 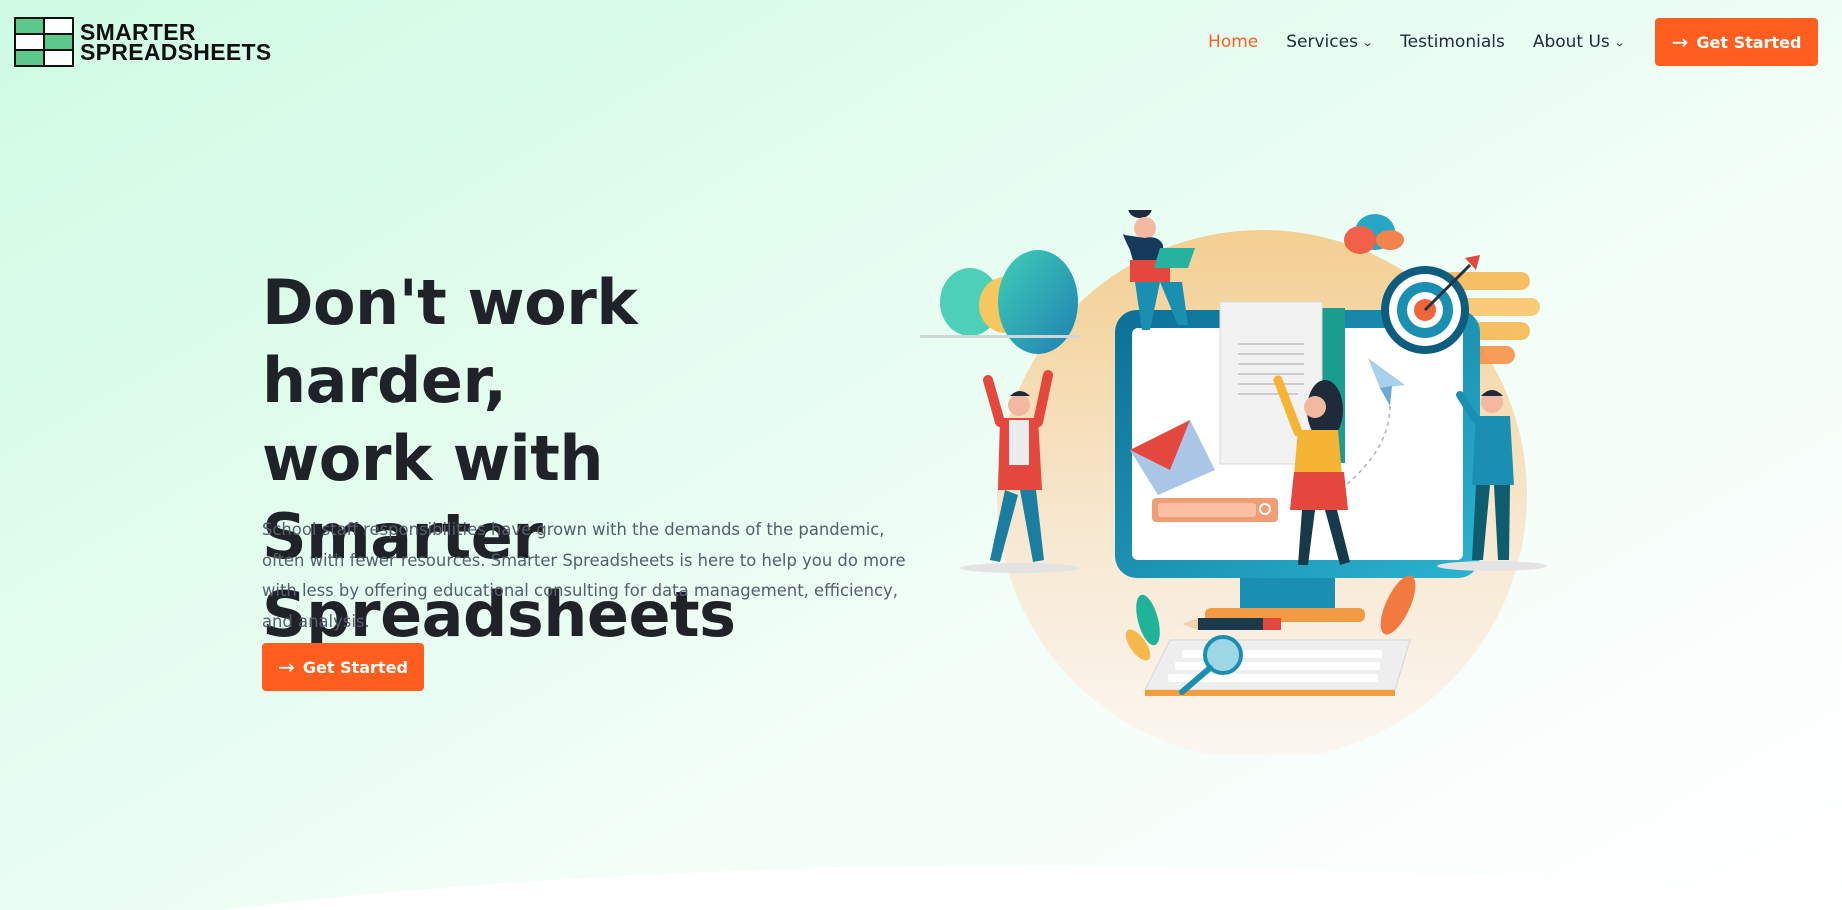 I want to click on nav-services: Services ⌄, so click(x=1330, y=42).